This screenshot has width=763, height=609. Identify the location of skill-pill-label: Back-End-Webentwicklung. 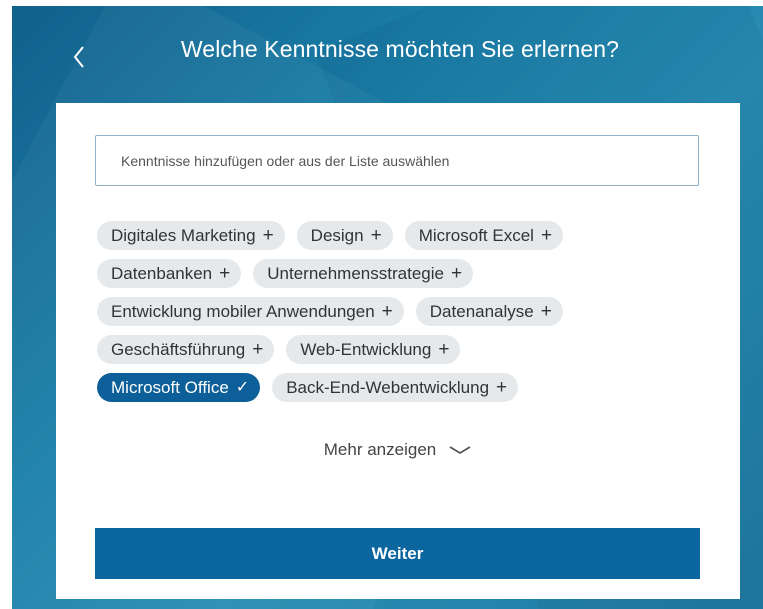
(388, 387).